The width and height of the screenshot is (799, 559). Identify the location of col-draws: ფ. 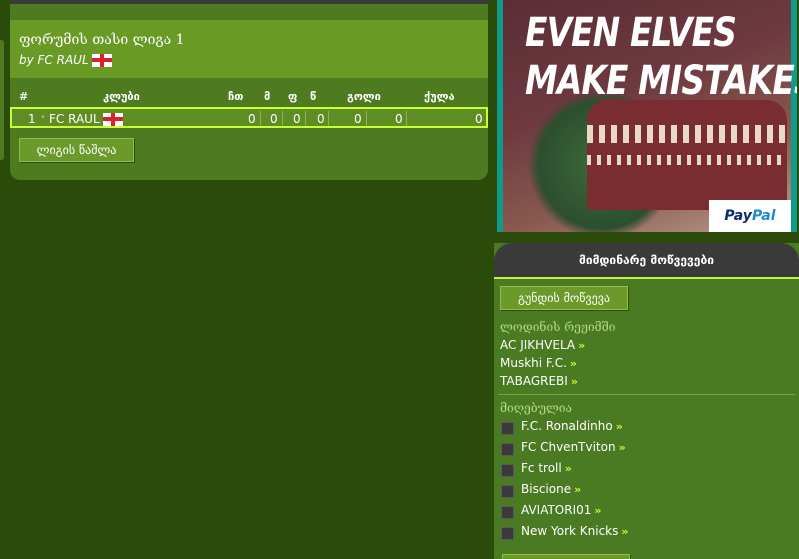
(293, 96).